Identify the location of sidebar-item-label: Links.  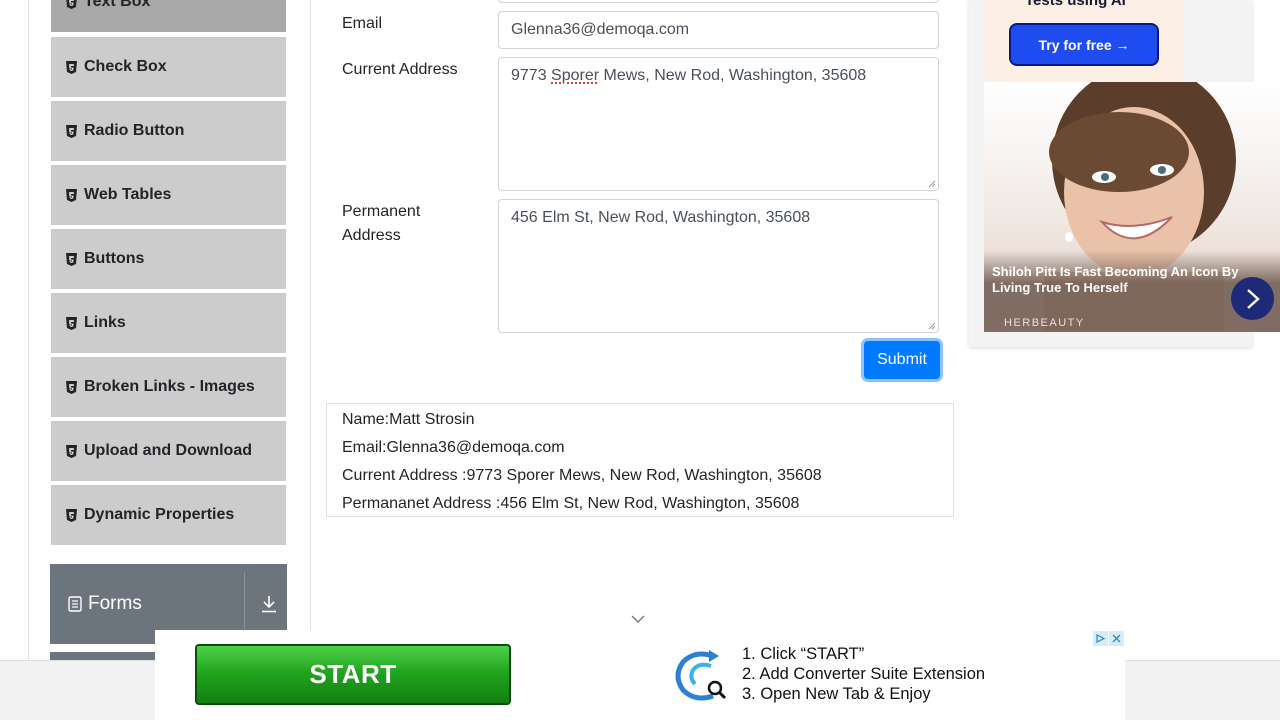
(105, 322).